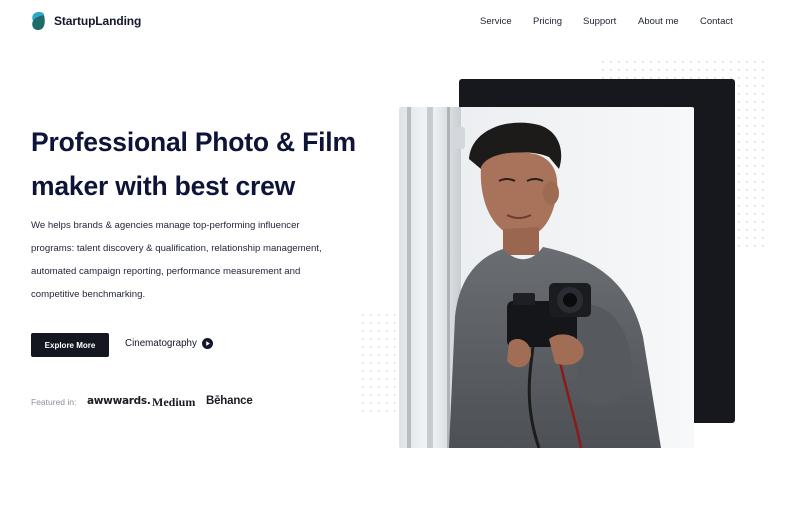 The width and height of the screenshot is (793, 529). What do you see at coordinates (658, 21) in the screenshot?
I see `nav-item-about-me: About me` at bounding box center [658, 21].